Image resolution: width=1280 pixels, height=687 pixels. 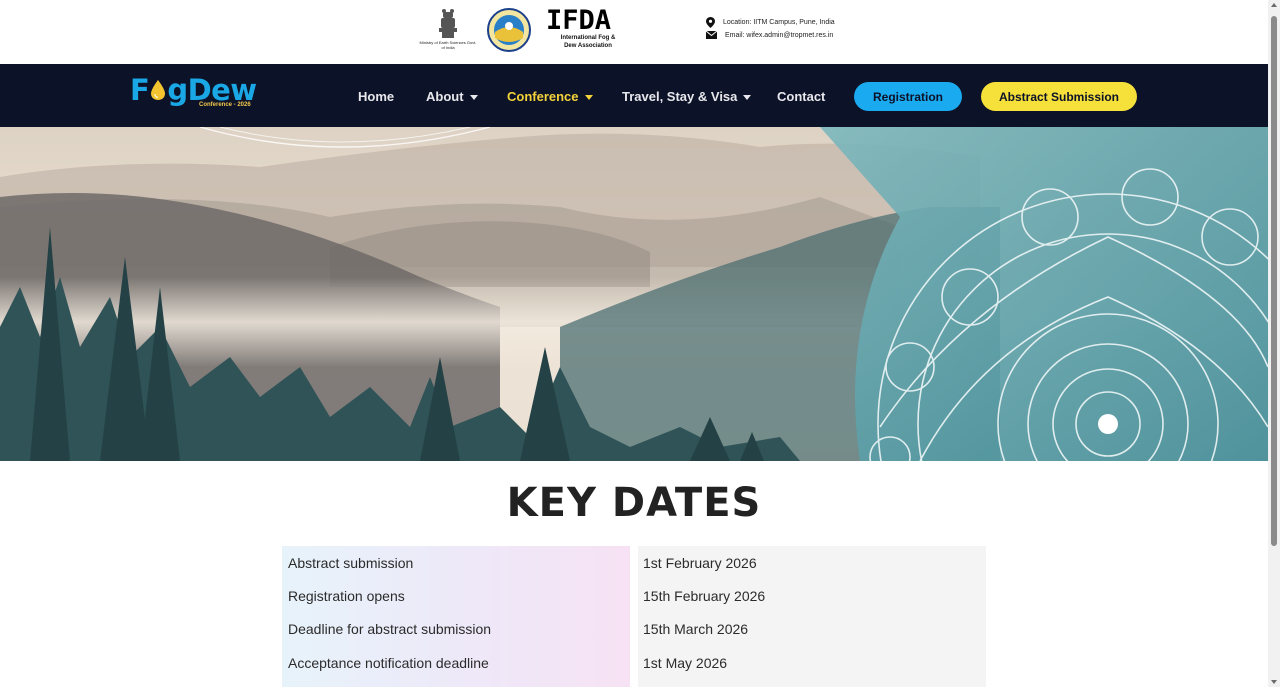 What do you see at coordinates (680, 96) in the screenshot?
I see `nav-travel-label: Travel, Stay & Visa` at bounding box center [680, 96].